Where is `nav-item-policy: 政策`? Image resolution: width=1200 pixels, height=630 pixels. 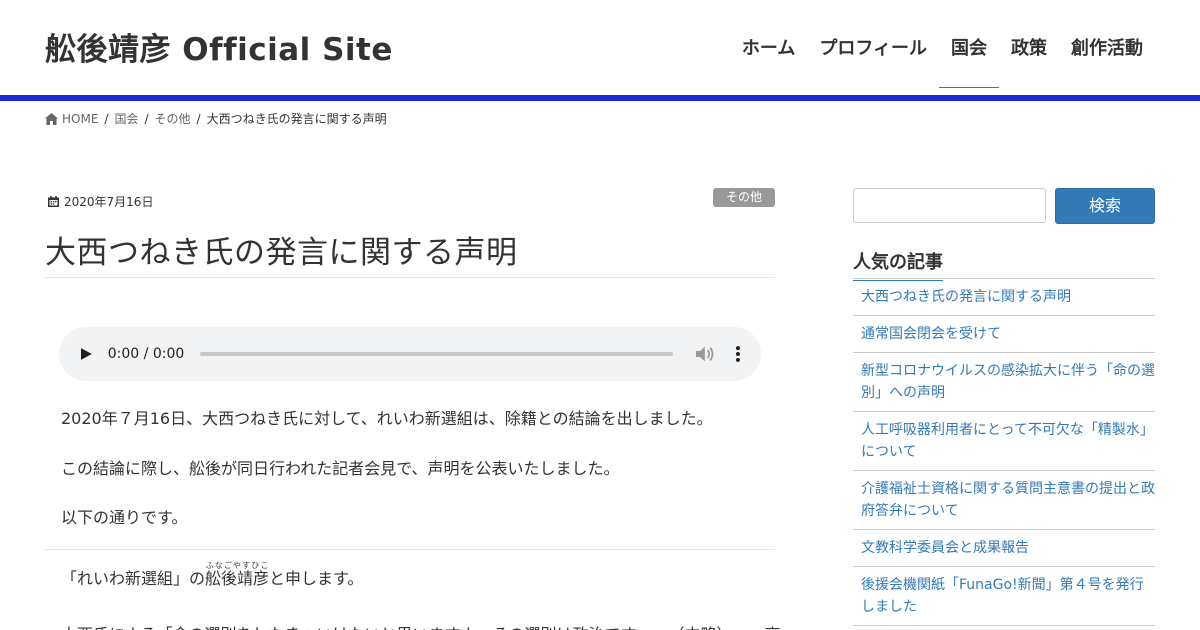 nav-item-policy: 政策 is located at coordinates (1029, 47).